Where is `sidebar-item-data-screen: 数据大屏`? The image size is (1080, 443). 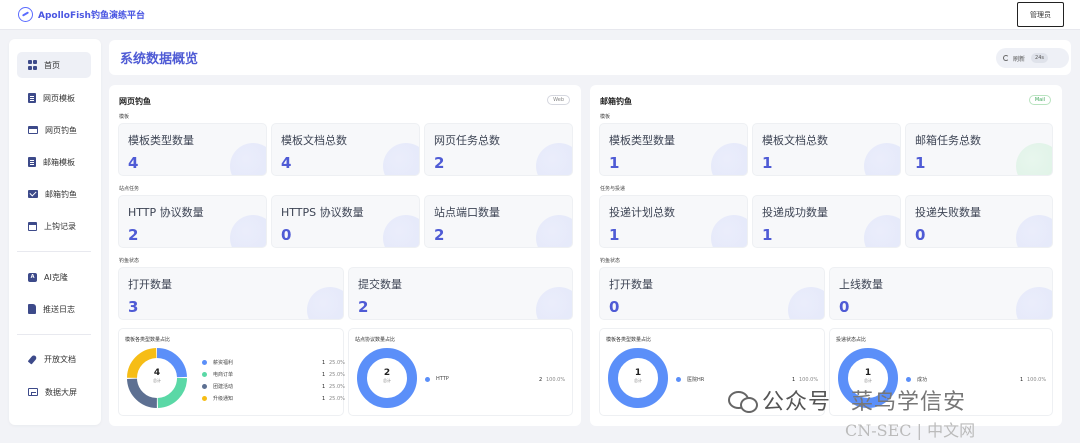 sidebar-item-data-screen: 数据大屏 is located at coordinates (54, 392).